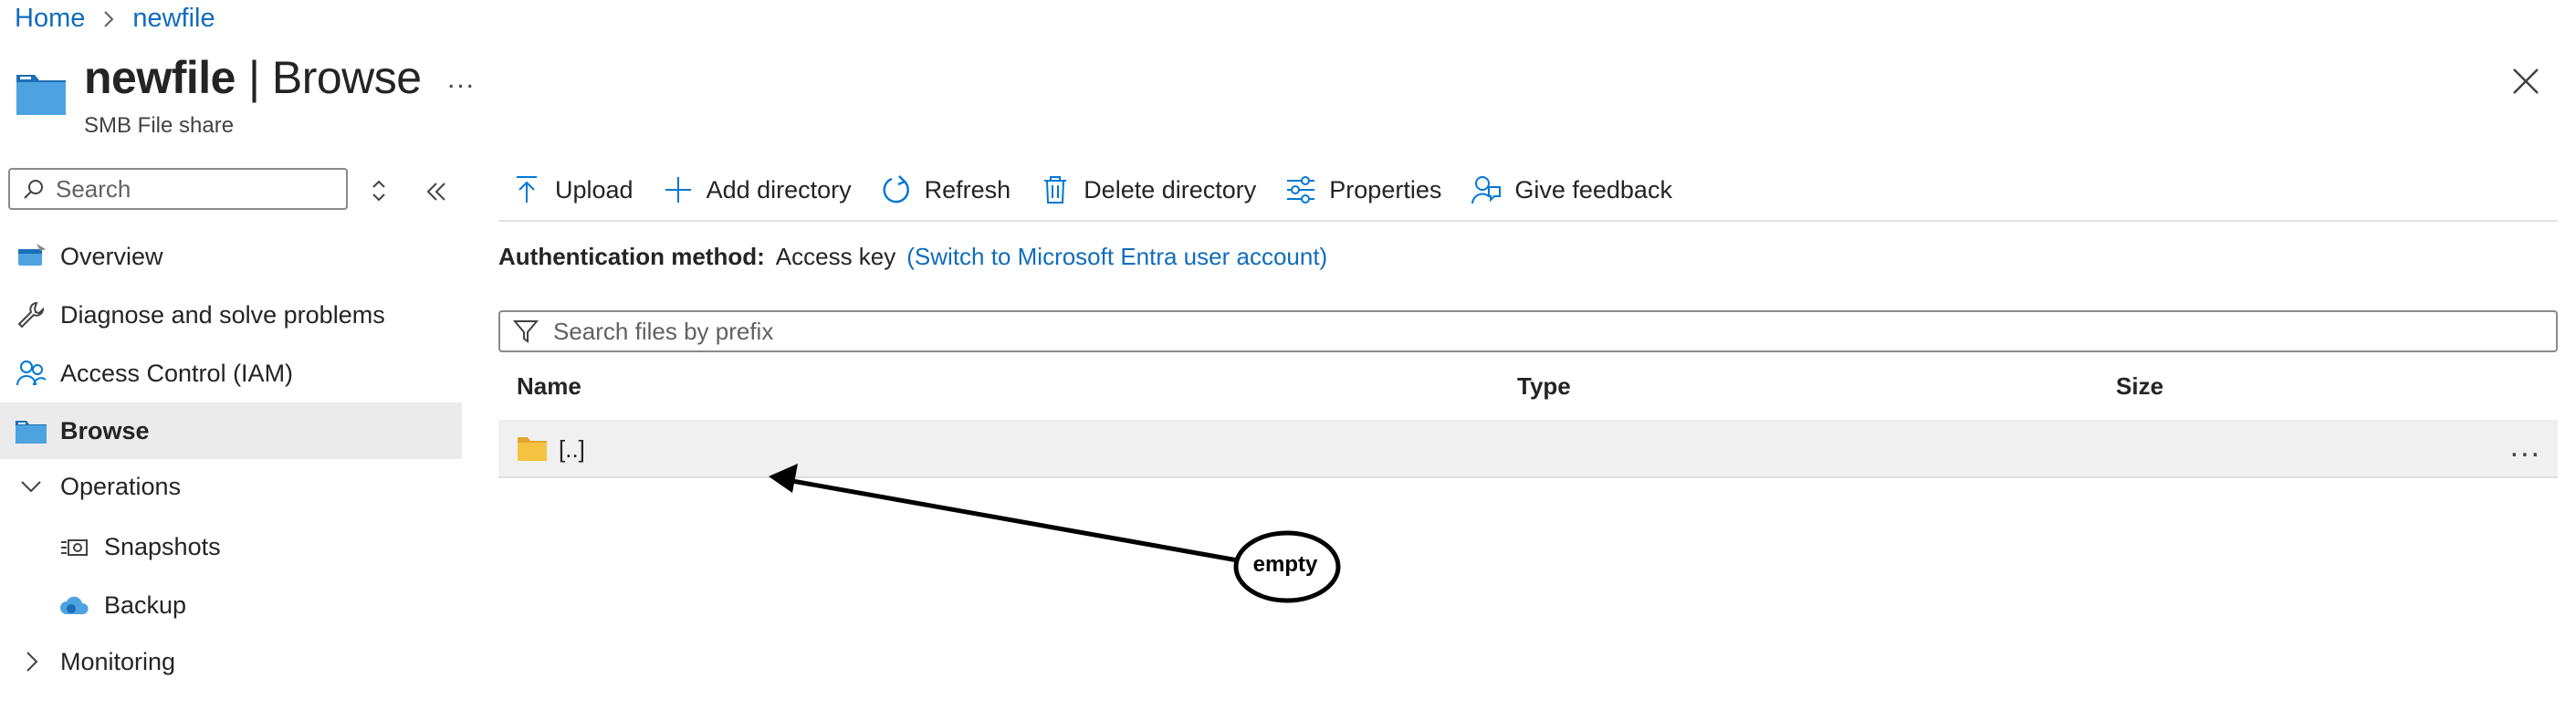 The image size is (2576, 721). I want to click on add-directory-label: Add directory, so click(779, 189).